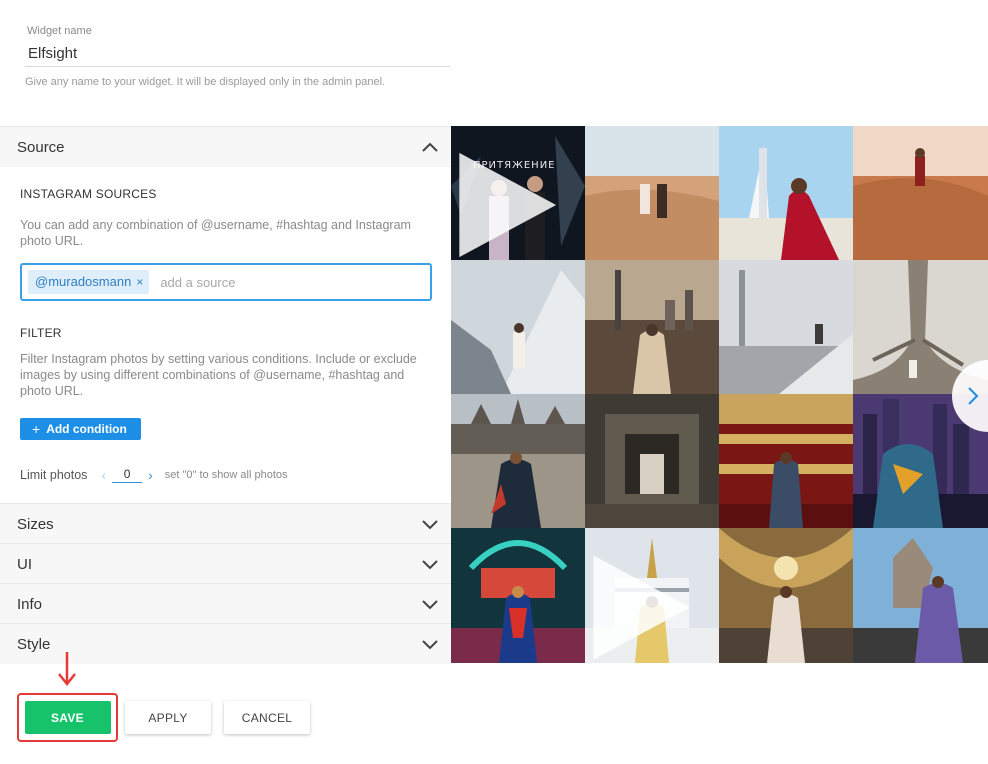 The image size is (988, 764). I want to click on sizes-panel: Sizes, so click(225, 523).